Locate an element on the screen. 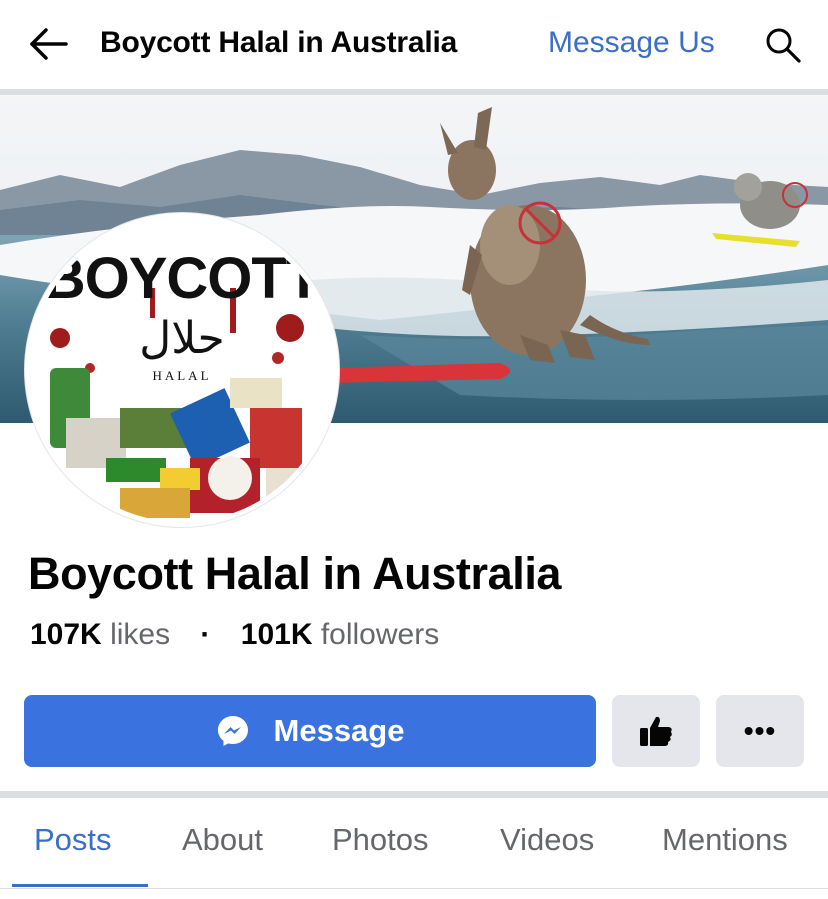 This screenshot has height=899, width=828. likes-label: likes is located at coordinates (140, 634).